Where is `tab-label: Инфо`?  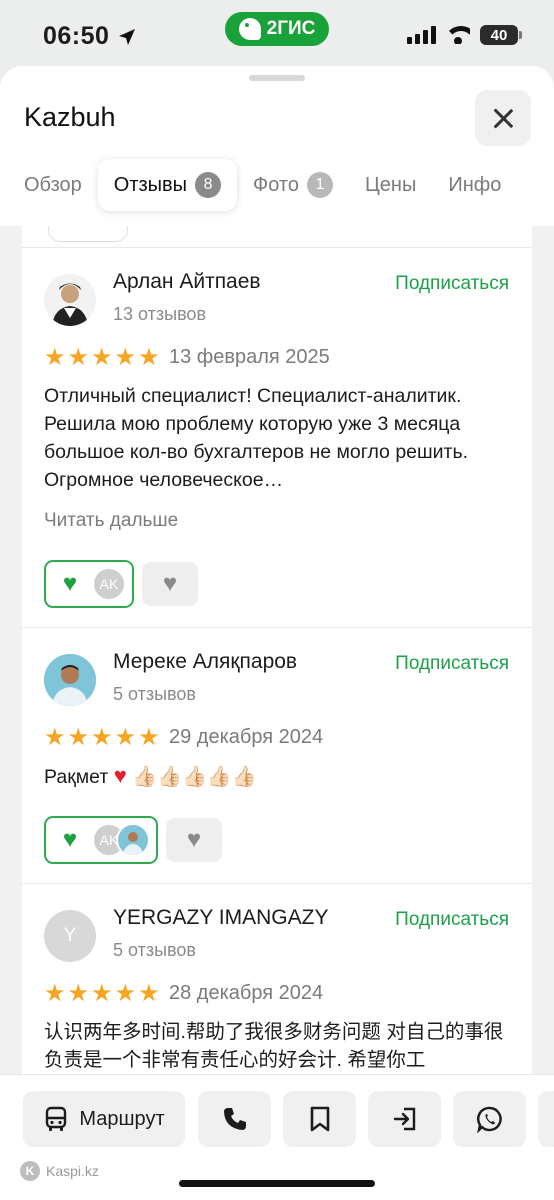 tab-label: Инфо is located at coordinates (475, 184).